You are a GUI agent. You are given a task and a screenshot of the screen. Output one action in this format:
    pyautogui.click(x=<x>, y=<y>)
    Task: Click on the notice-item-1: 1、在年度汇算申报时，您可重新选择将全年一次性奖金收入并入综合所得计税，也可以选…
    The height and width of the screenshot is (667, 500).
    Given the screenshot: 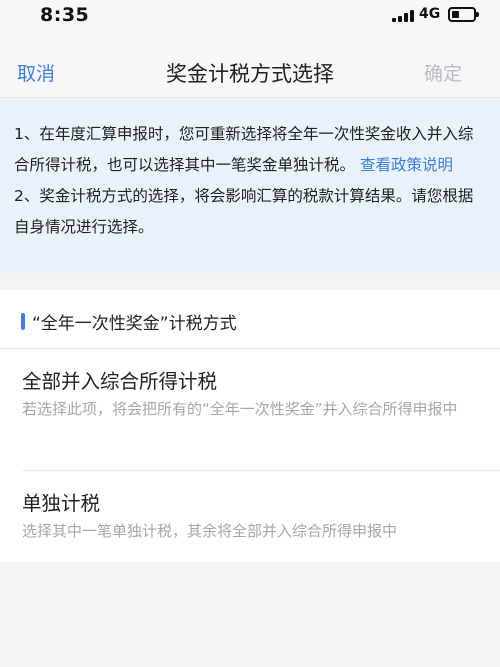 What is the action you would take?
    pyautogui.click(x=250, y=150)
    